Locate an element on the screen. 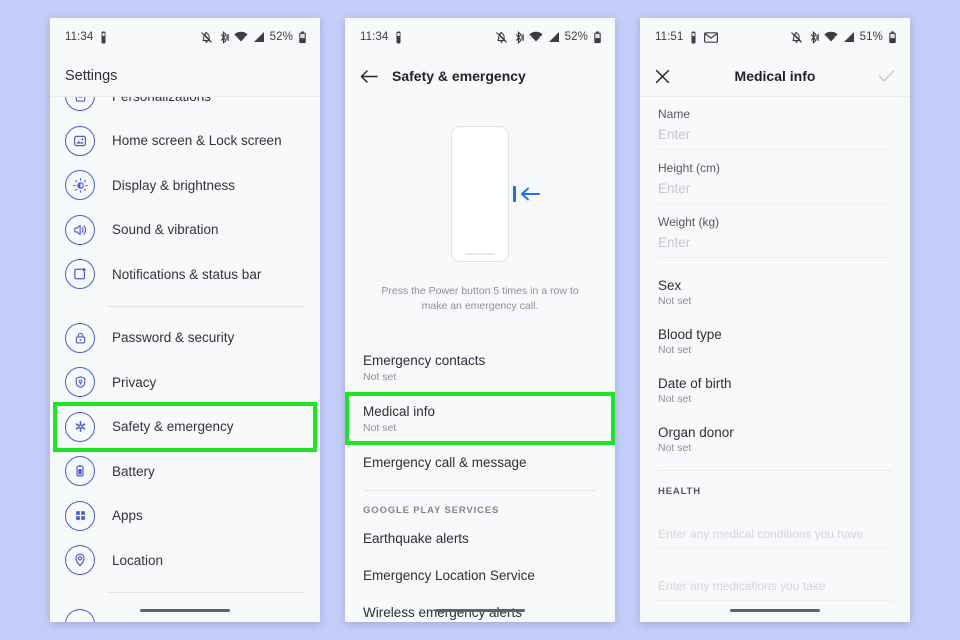 The width and height of the screenshot is (960, 640). sidebar-item-label: Apps is located at coordinates (127, 516).